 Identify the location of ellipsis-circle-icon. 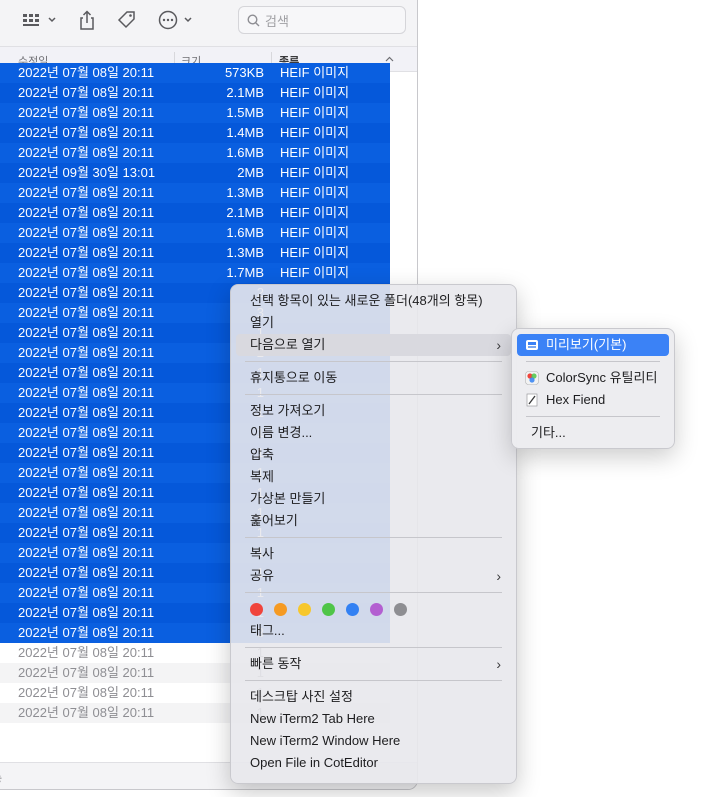
(175, 20).